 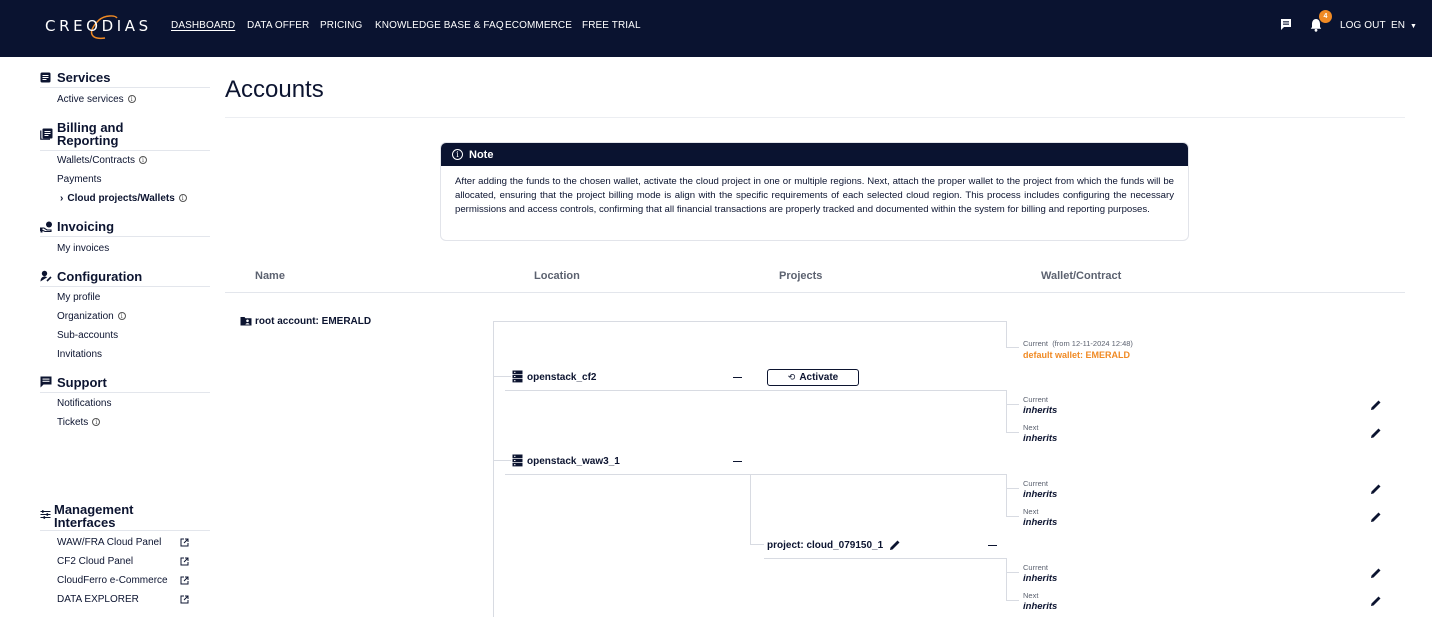 What do you see at coordinates (125, 278) in the screenshot?
I see `sidebar-section-configuration: Configuration` at bounding box center [125, 278].